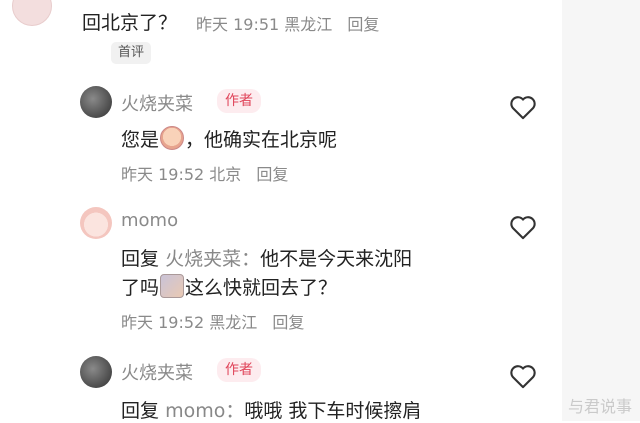 The height and width of the screenshot is (423, 640). I want to click on comment-text: 回复 momo：哦哦 我下车时候擦肩, so click(271, 409).